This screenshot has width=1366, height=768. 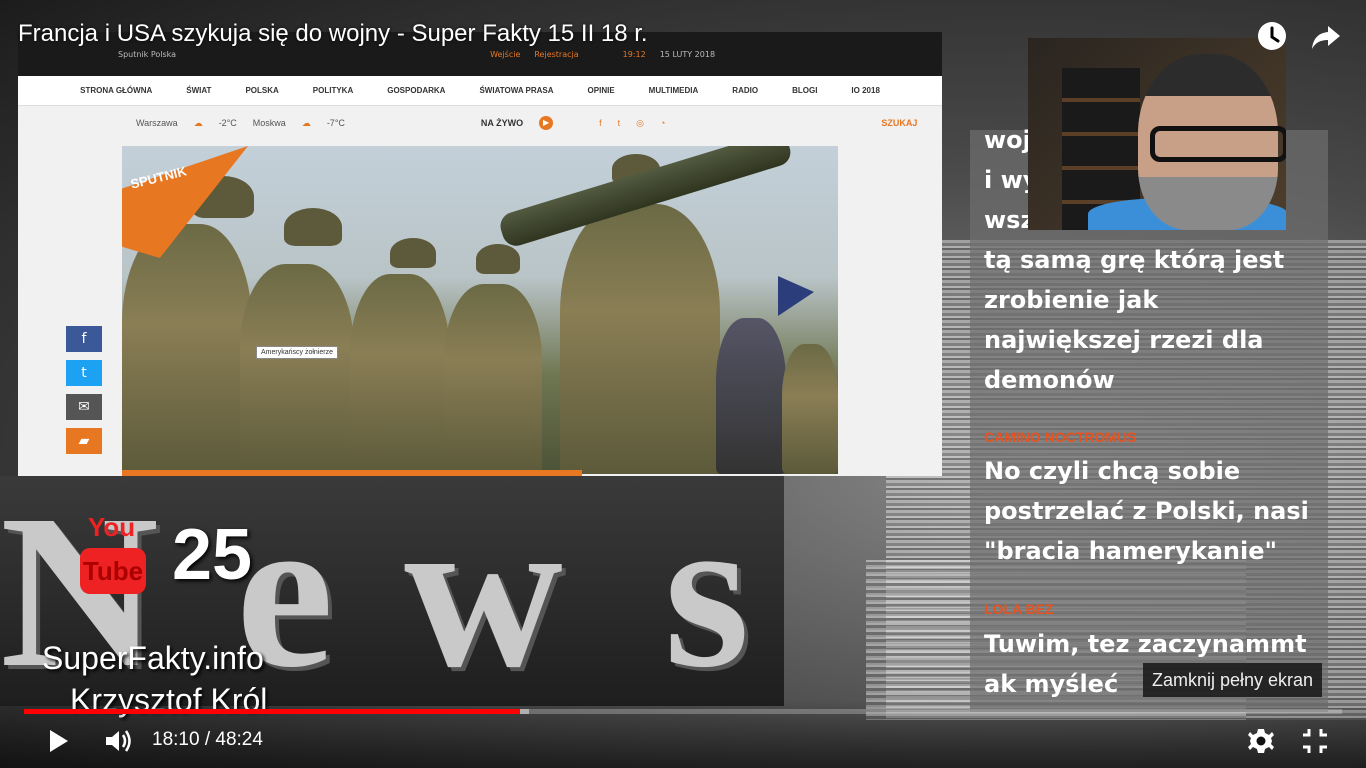 I want to click on twitter-icon: t, so click(x=84, y=373).